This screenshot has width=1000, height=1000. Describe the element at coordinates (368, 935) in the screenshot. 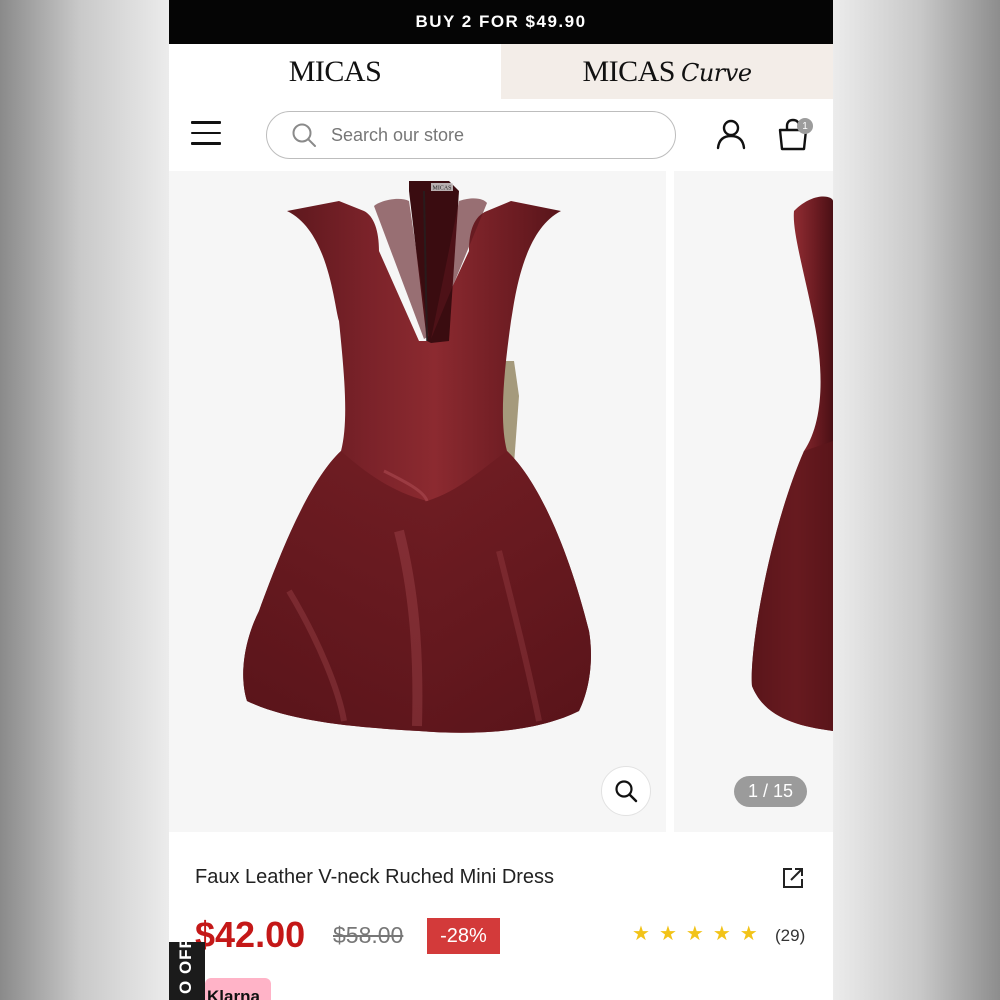

I see `original-price: $58.00` at that location.